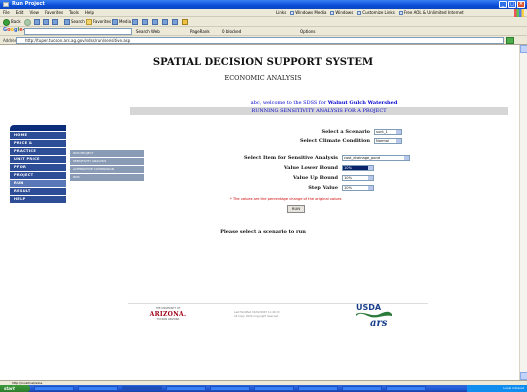  I want to click on mail-icon, so click(145, 22).